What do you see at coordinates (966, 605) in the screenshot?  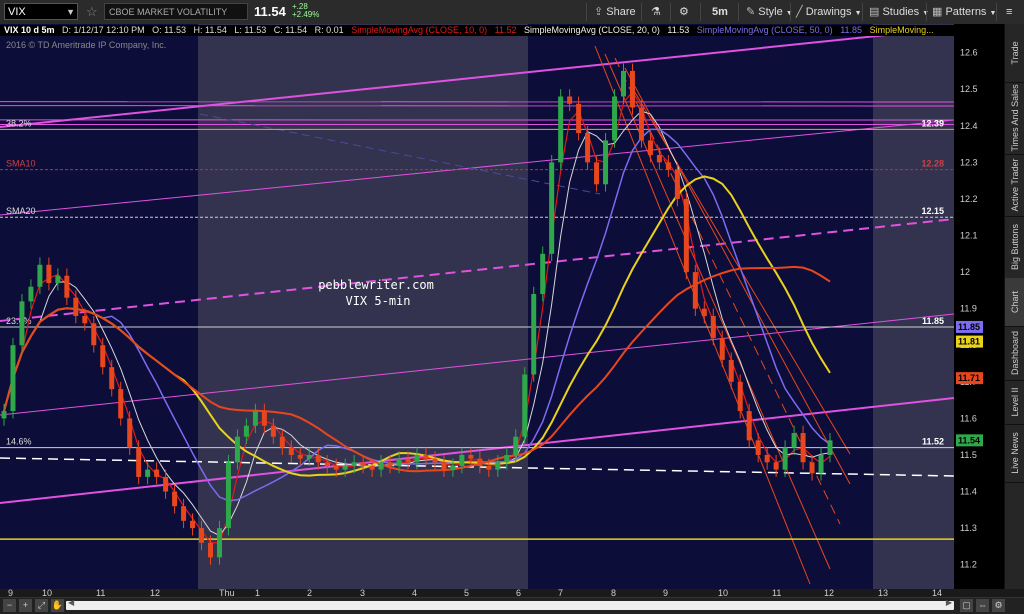 I see `expand-button: ▢` at bounding box center [966, 605].